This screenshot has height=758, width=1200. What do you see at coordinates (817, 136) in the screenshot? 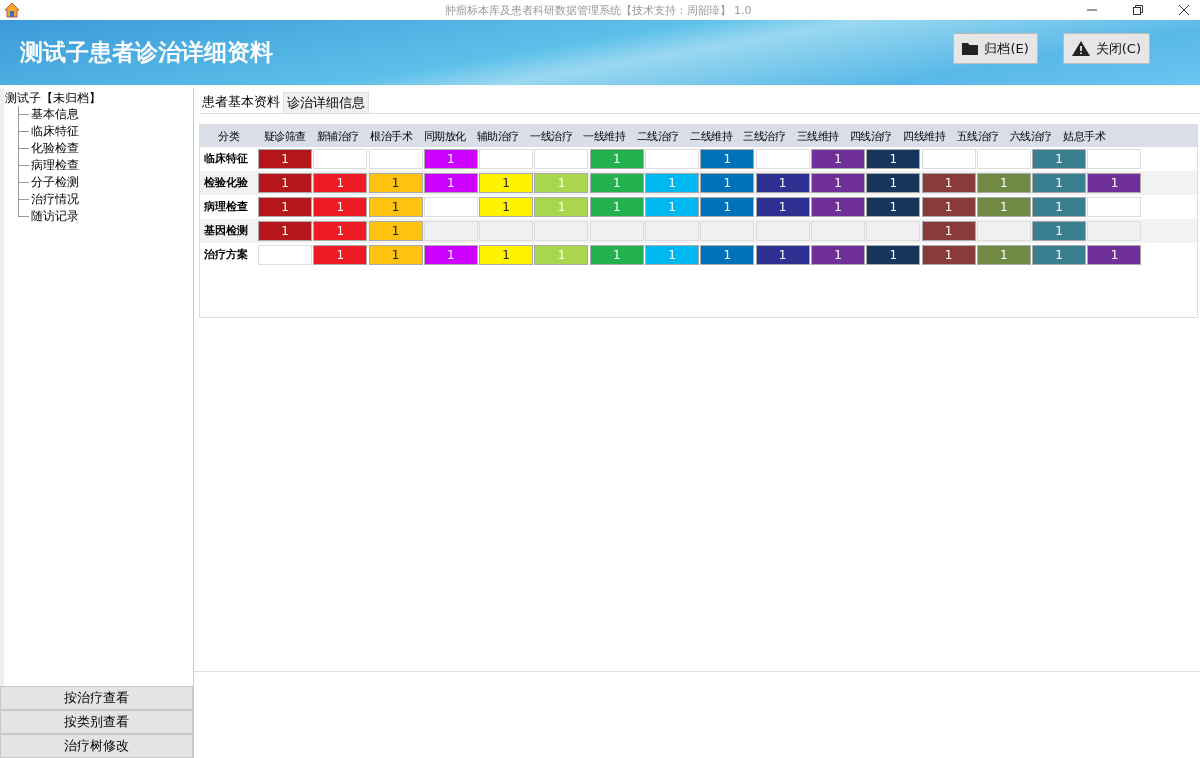
I see `column-header: 三线维持` at bounding box center [817, 136].